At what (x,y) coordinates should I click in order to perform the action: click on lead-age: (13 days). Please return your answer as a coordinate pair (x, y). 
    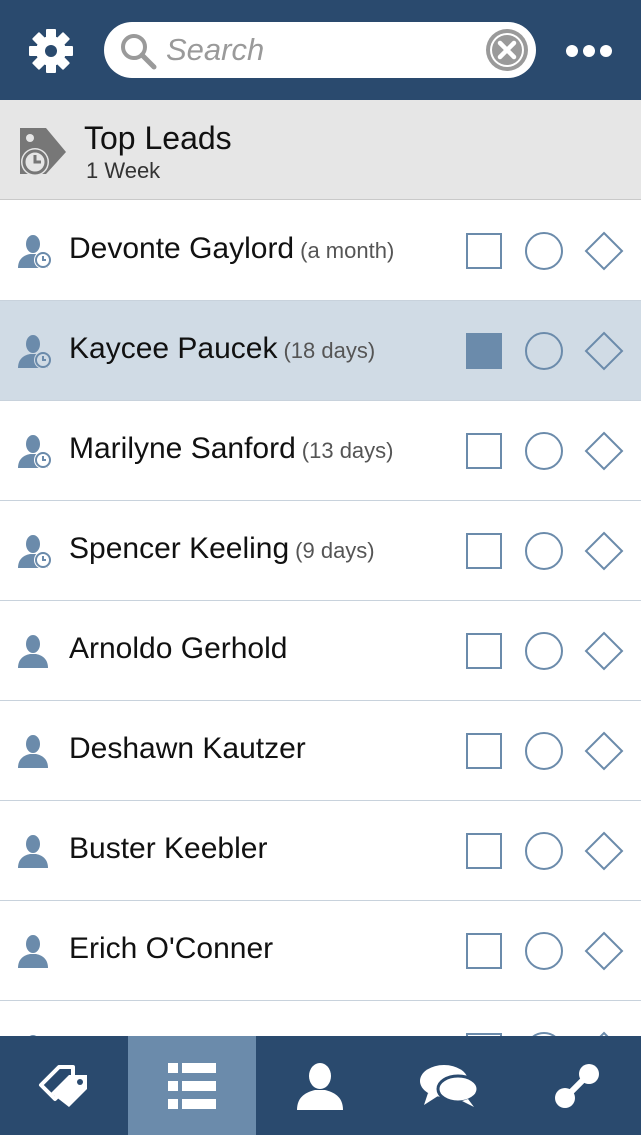
    Looking at the image, I should click on (347, 450).